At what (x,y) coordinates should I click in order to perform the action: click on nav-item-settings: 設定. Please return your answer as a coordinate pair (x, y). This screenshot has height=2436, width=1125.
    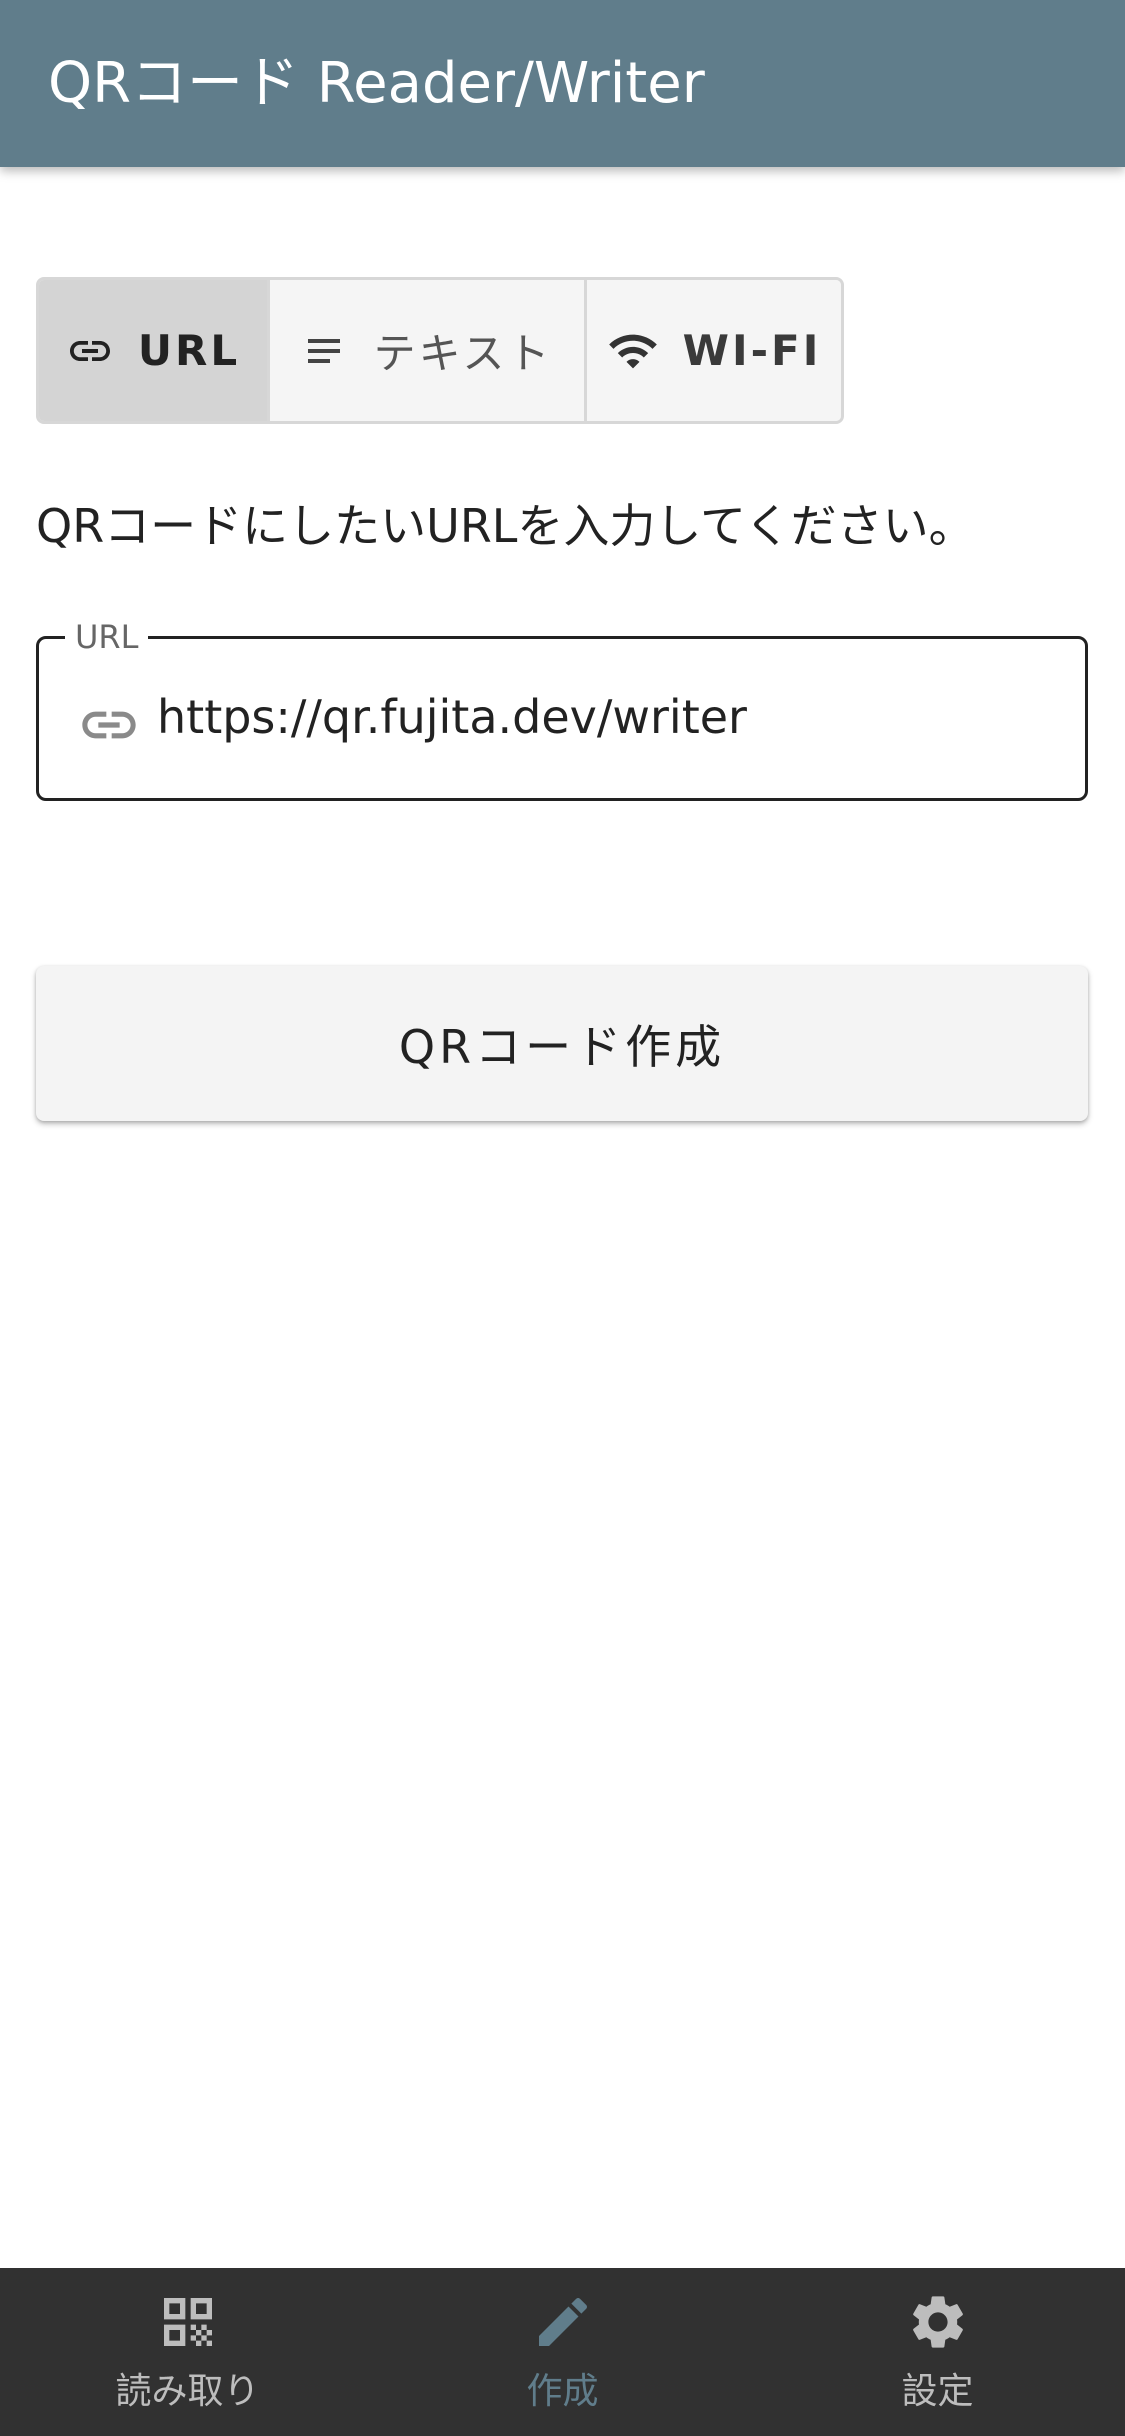
    Looking at the image, I should click on (937, 2352).